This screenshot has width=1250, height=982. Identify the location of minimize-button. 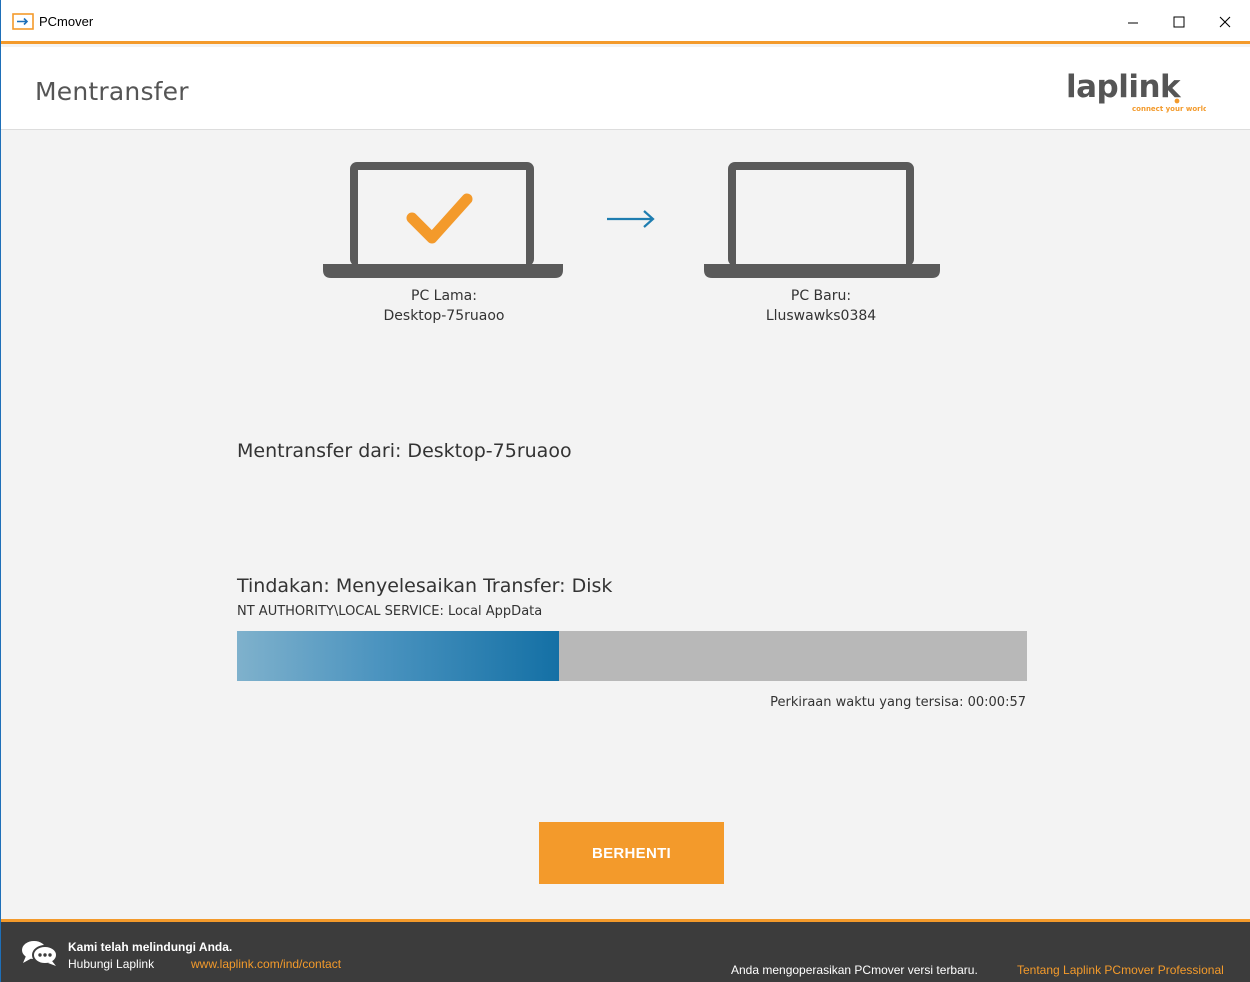
(1133, 22).